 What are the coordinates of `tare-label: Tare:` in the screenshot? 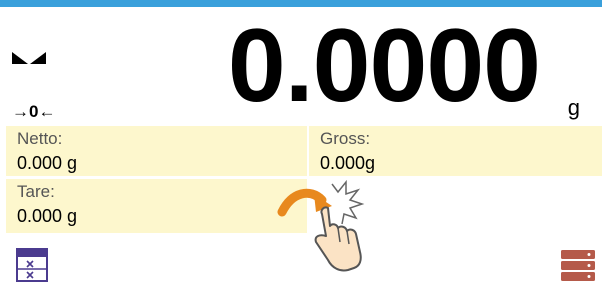 It's located at (36, 191).